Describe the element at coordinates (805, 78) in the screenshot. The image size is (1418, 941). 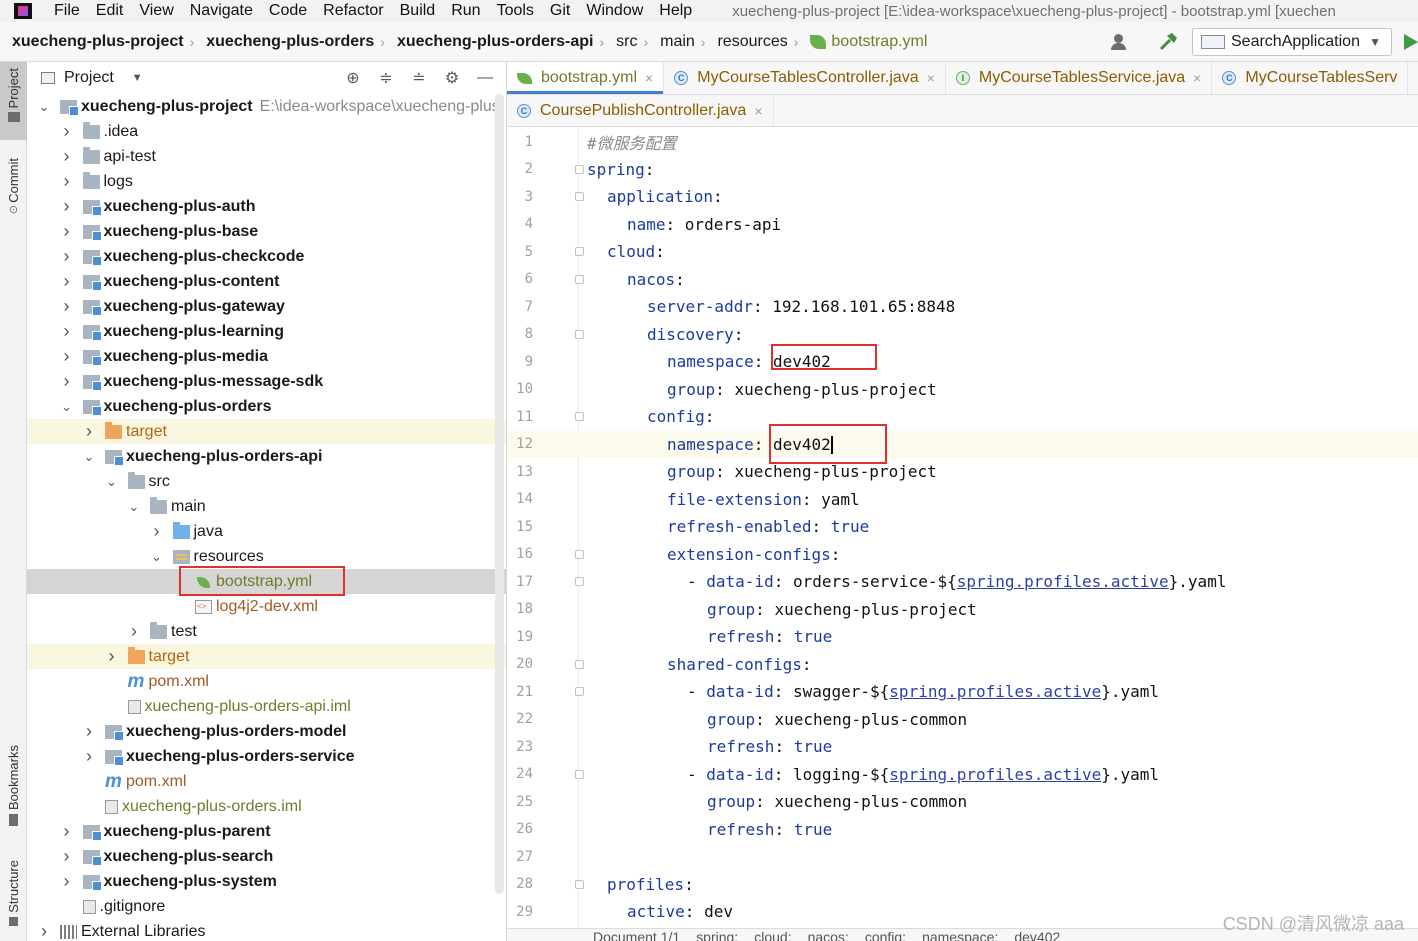
I see `editor-tab: C MyCourseTablesController.java ×` at that location.